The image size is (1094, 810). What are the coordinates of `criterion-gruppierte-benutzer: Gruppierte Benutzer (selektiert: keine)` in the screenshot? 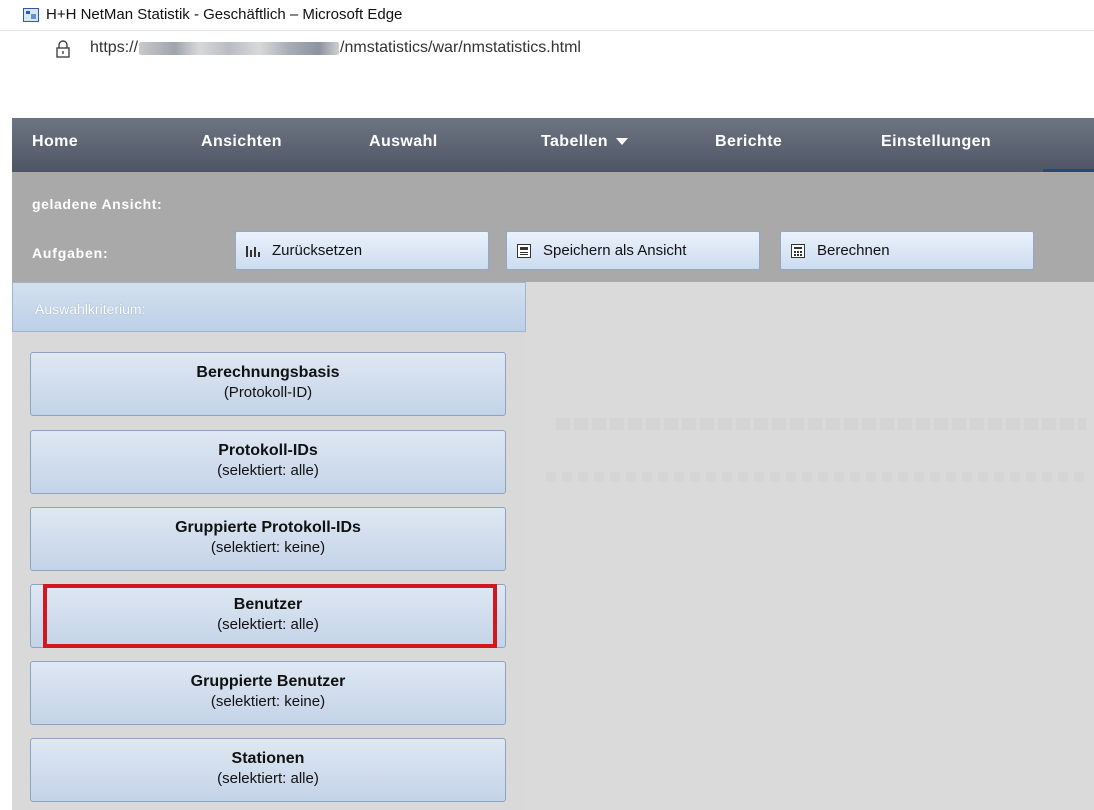 It's located at (268, 693).